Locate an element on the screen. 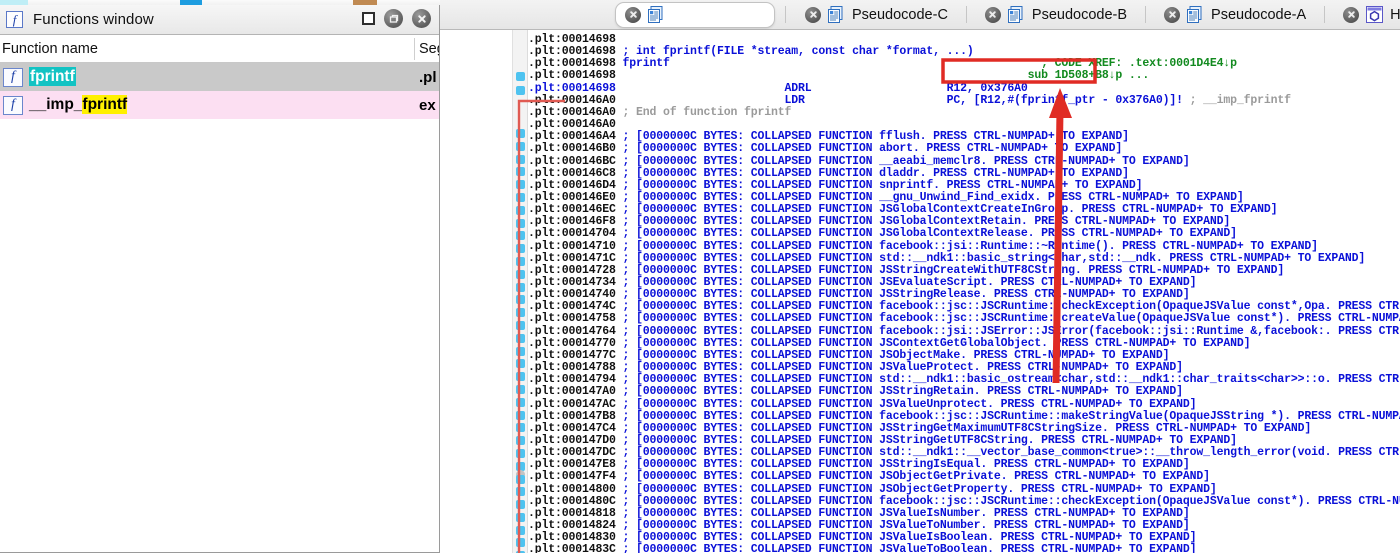 This screenshot has width=1400, height=553. tab-label: Pseudocode-B is located at coordinates (1079, 14).